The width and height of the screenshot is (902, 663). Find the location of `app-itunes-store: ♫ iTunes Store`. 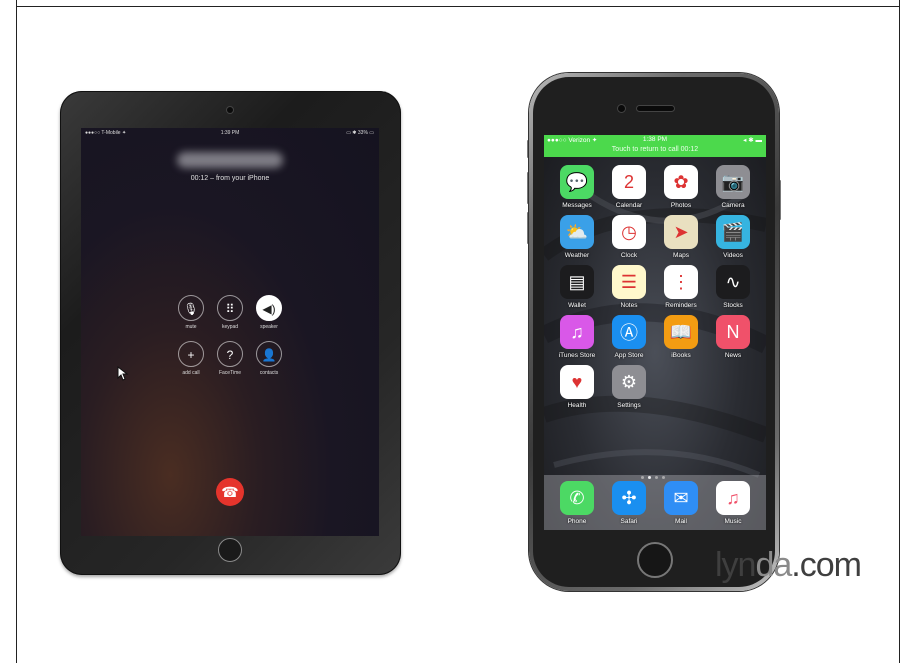

app-itunes-store: ♫ iTunes Store is located at coordinates (577, 337).